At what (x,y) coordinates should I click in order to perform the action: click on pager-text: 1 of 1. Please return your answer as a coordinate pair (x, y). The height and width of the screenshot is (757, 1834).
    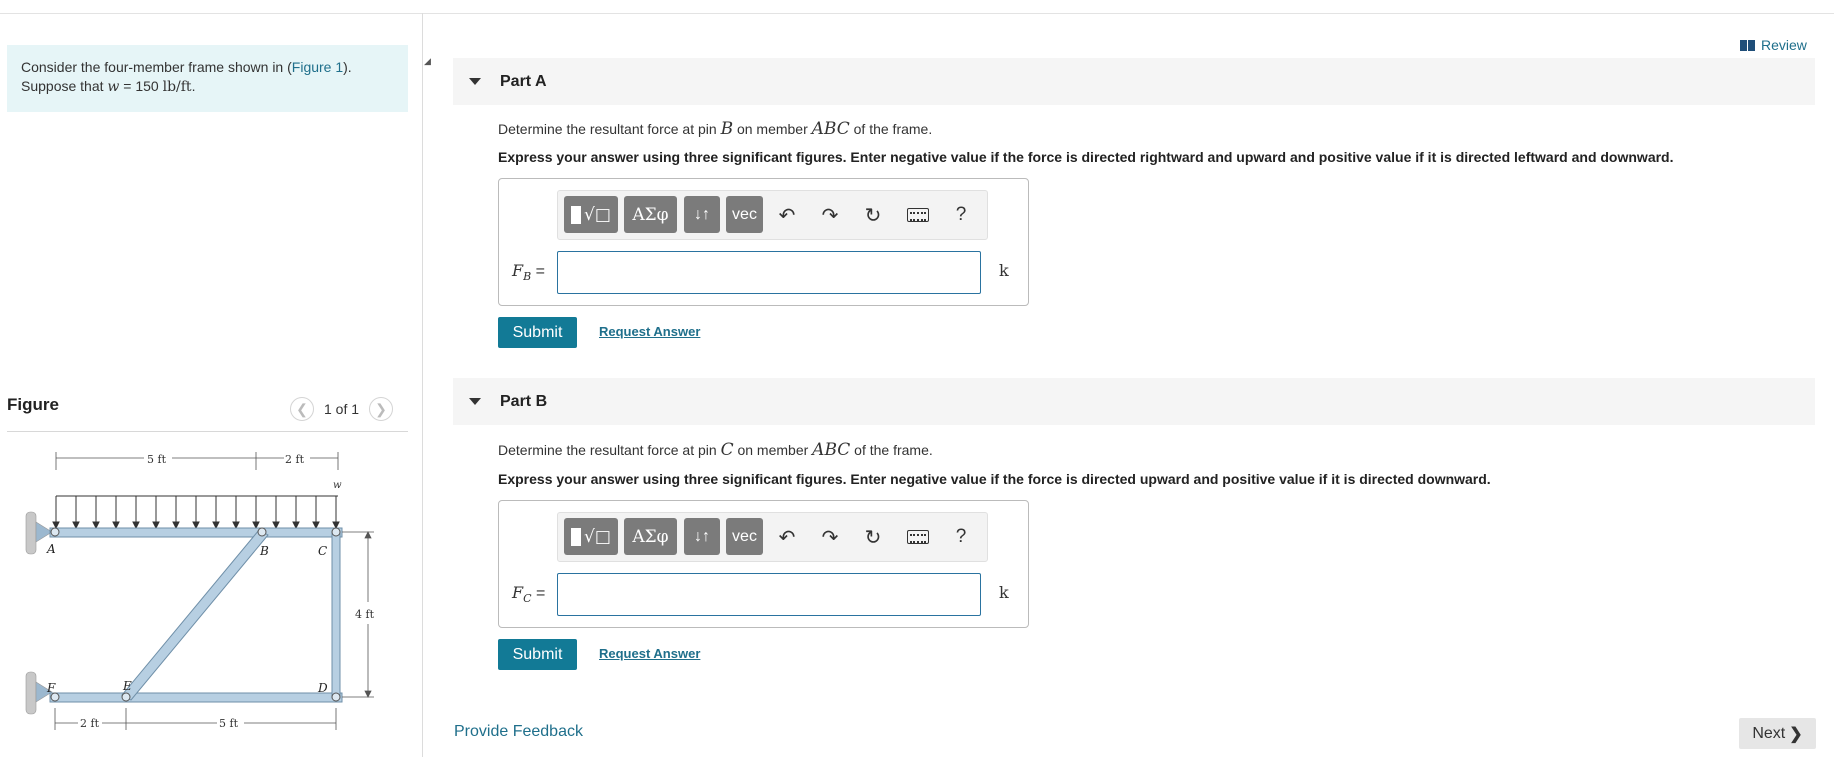
    Looking at the image, I should click on (342, 409).